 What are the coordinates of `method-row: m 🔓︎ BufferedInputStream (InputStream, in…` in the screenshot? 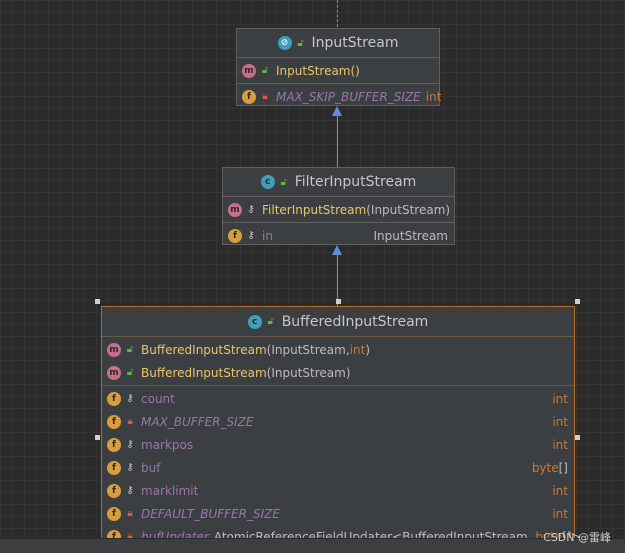 It's located at (338, 349).